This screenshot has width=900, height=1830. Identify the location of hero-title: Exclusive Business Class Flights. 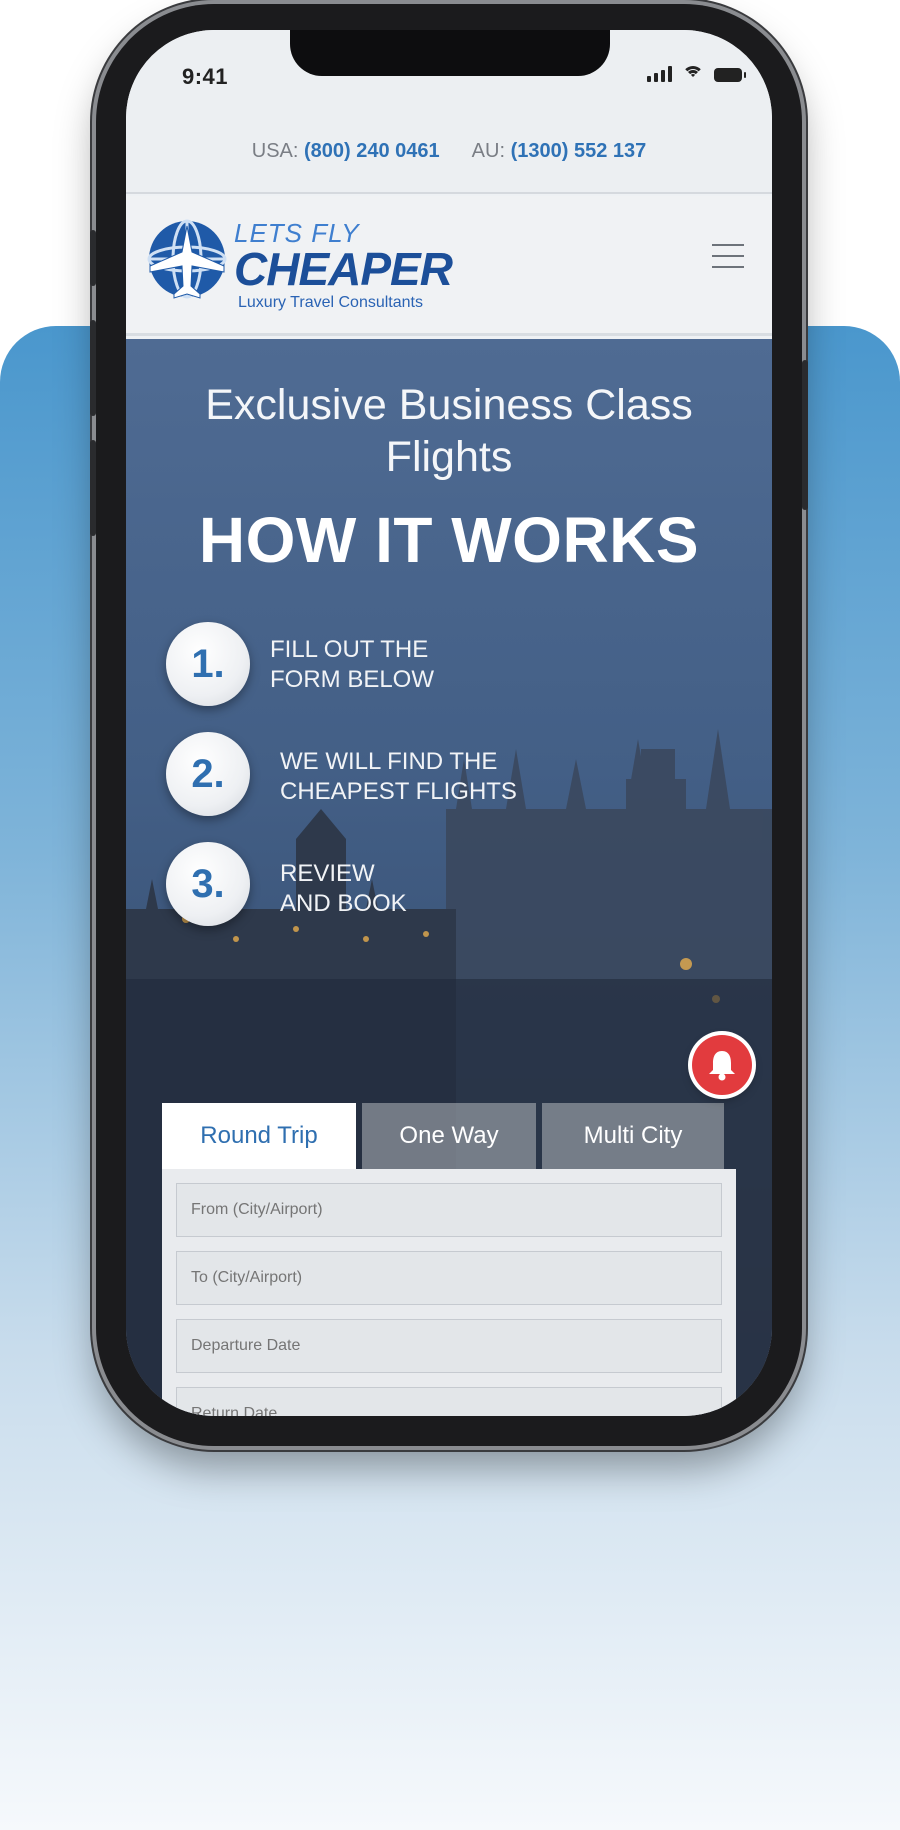
(449, 431).